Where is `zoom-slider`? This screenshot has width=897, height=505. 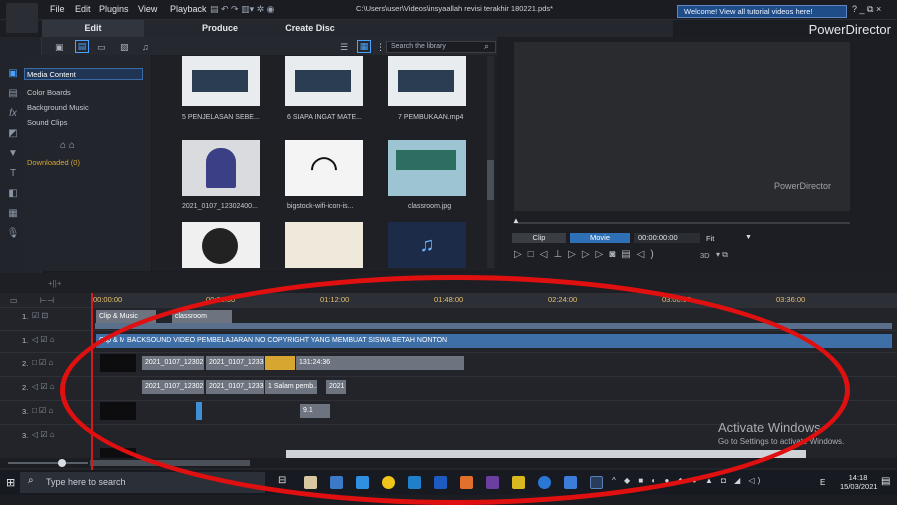
zoom-slider is located at coordinates (48, 463).